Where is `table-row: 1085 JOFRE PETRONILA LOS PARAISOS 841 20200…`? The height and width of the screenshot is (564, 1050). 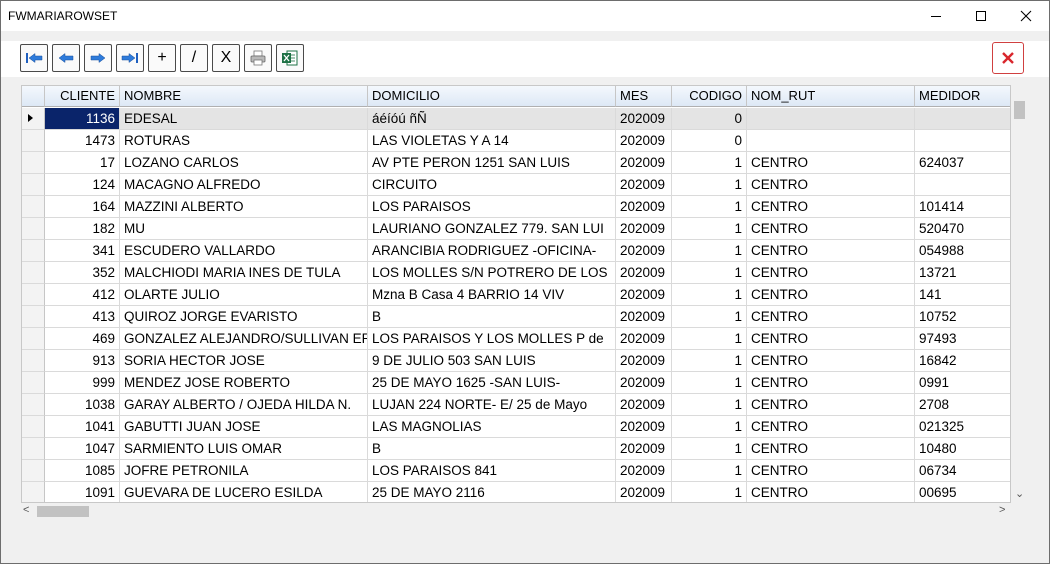 table-row: 1085 JOFRE PETRONILA LOS PARAISOS 841 20200… is located at coordinates (516, 471).